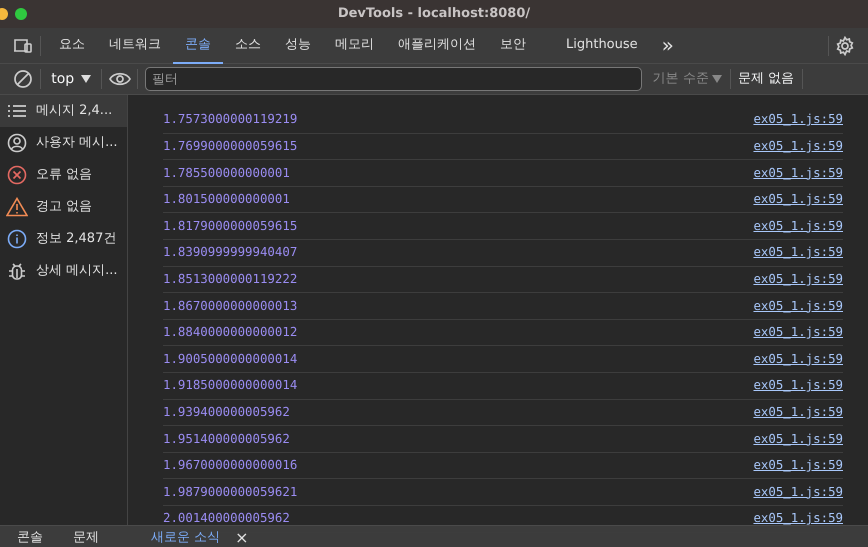  Describe the element at coordinates (434, 14) in the screenshot. I see `window-title: DevTools - localhost:8080/` at that location.